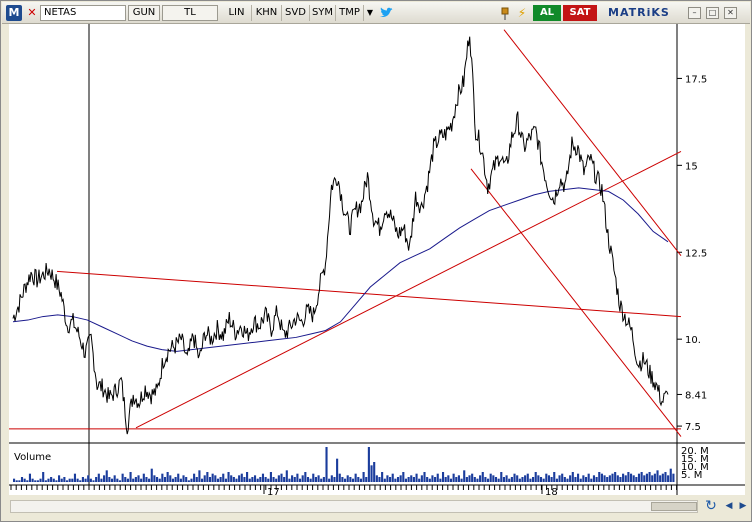 The height and width of the screenshot is (522, 752). Describe the element at coordinates (267, 13) in the screenshot. I see `khn-button: KHN` at that location.